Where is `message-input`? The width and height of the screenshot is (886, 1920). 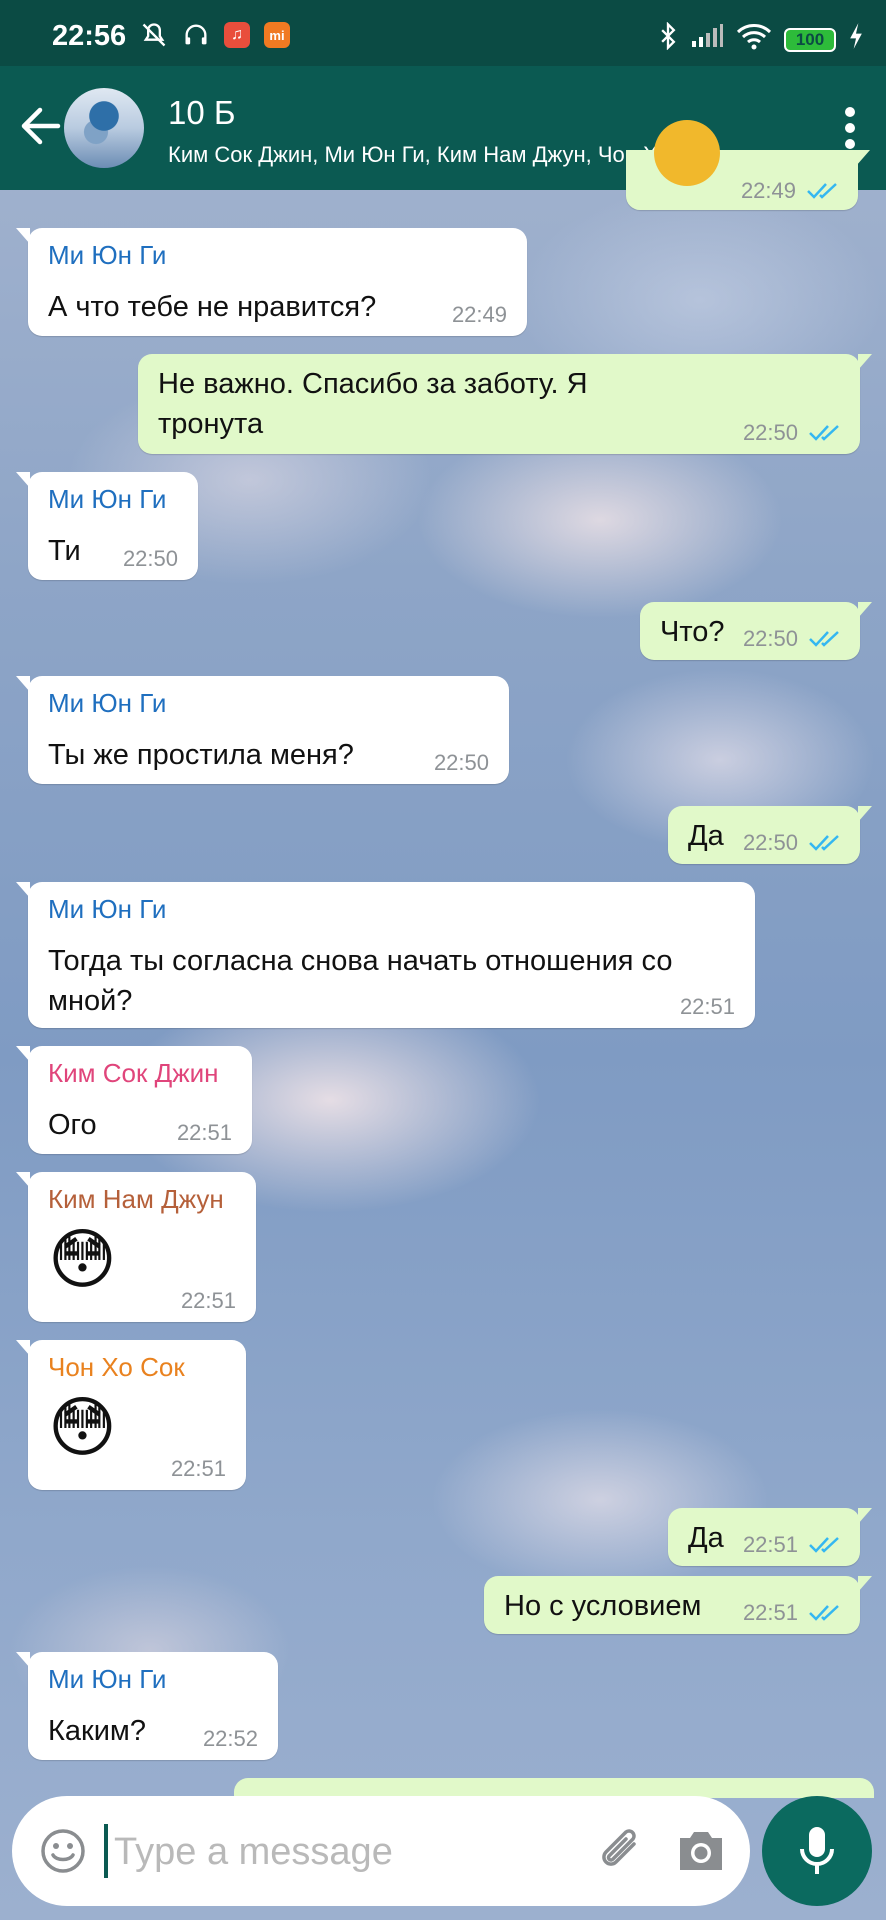
message-input is located at coordinates (294, 1852).